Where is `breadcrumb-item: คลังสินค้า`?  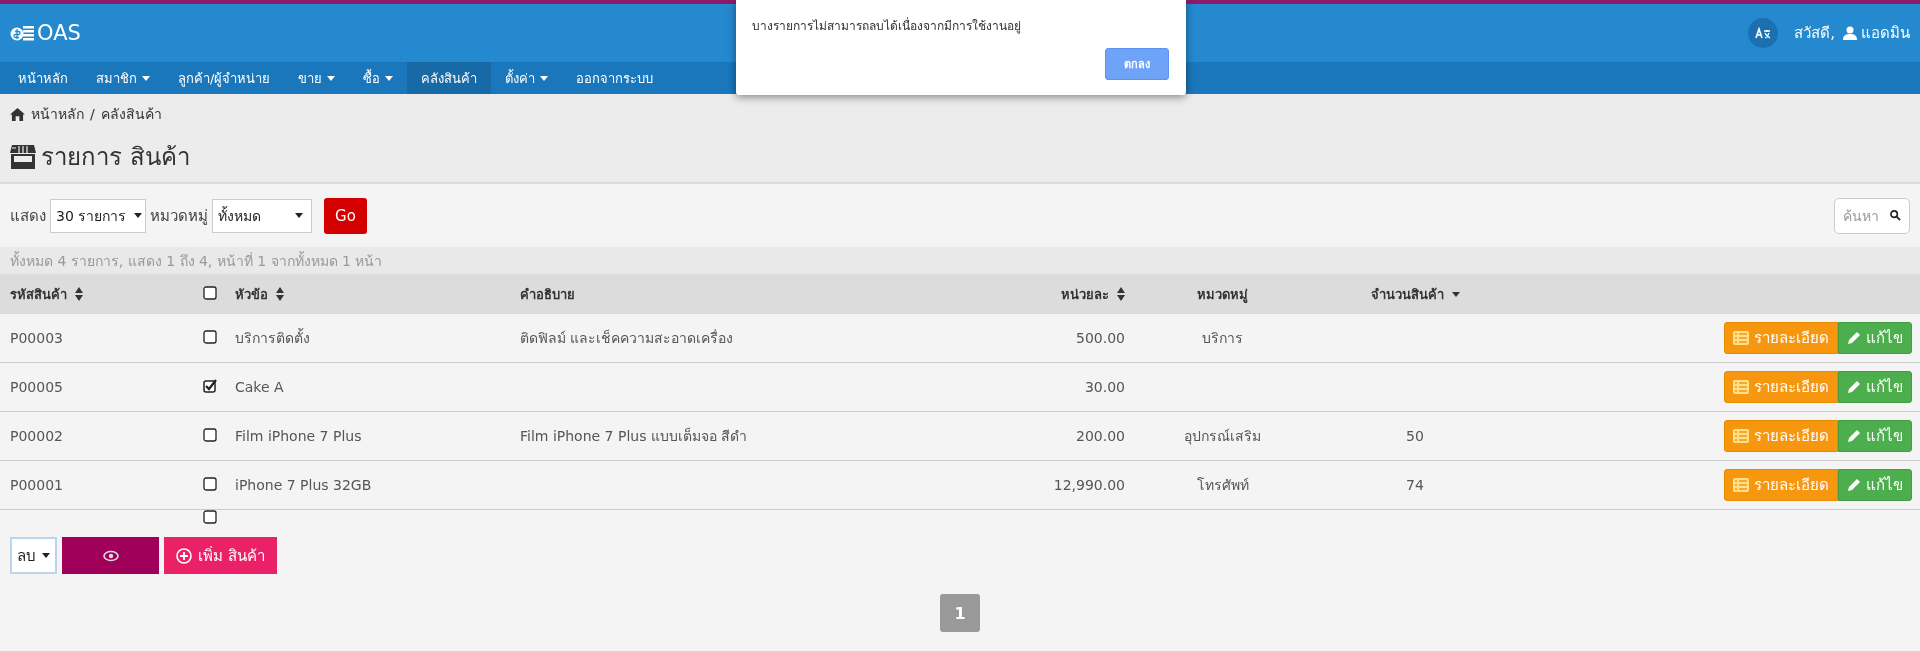
breadcrumb-item: คลังสินค้า is located at coordinates (131, 114).